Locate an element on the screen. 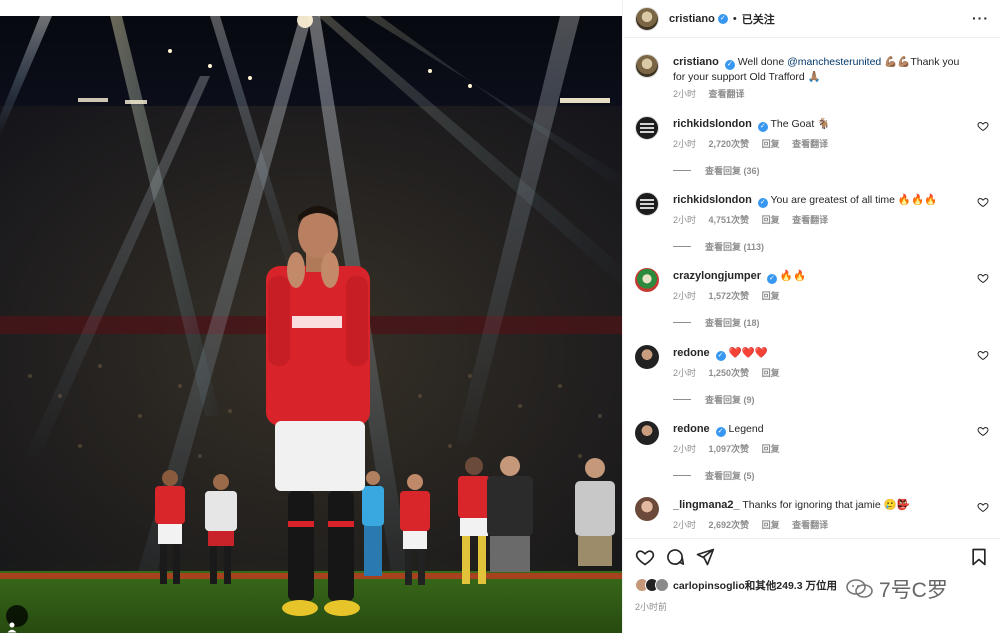 The height and width of the screenshot is (633, 1000). likes-rest: 和其他249.3 万位用 is located at coordinates (791, 586).